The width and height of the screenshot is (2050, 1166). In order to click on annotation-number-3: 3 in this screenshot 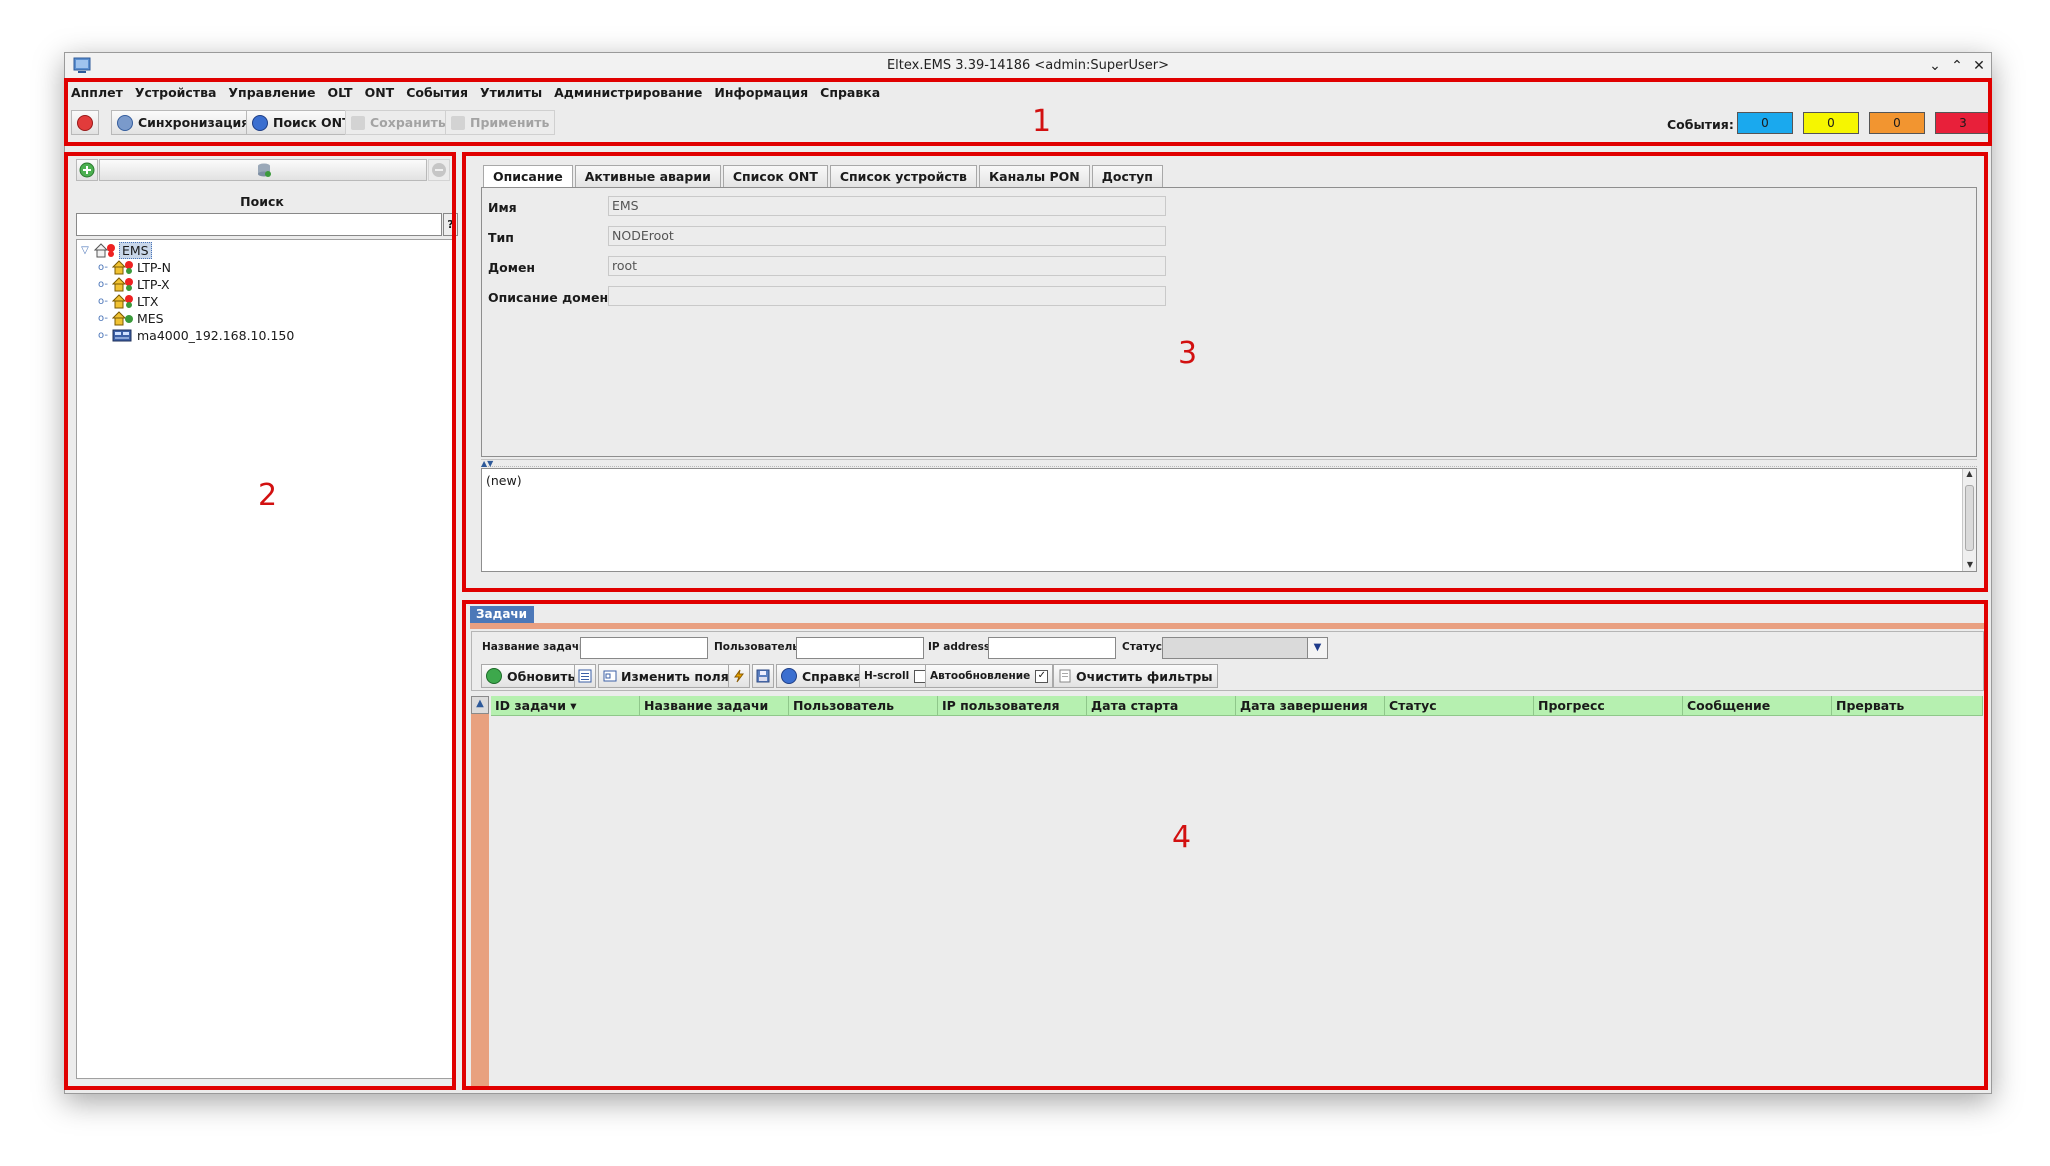, I will do `click(1188, 353)`.